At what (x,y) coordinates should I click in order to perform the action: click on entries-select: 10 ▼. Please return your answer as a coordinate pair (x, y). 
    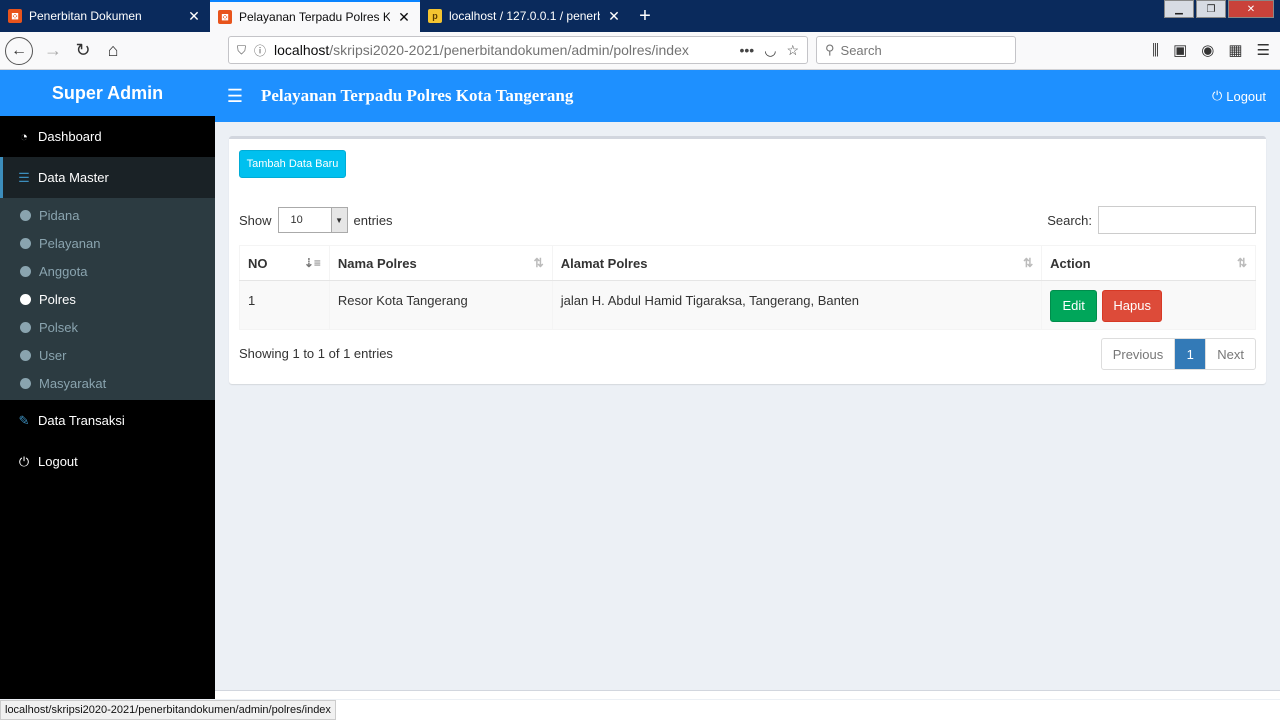
    Looking at the image, I should click on (312, 220).